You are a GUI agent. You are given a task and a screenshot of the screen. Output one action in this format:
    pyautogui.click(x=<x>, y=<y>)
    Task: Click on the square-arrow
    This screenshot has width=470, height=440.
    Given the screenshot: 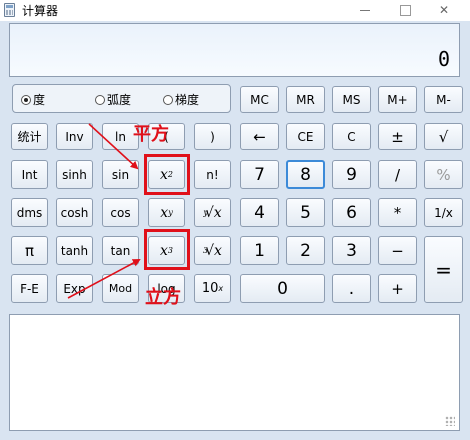 What is the action you would take?
    pyautogui.click(x=113, y=146)
    